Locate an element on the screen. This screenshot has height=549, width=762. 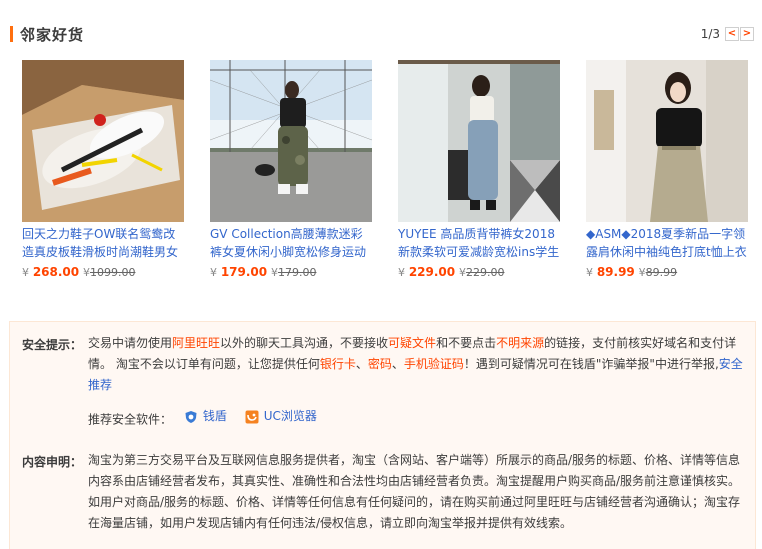
product-title: YUYEE 高品质背带裤女2018新款柔软可爱减龄宽松ins学生 is located at coordinates (479, 243).